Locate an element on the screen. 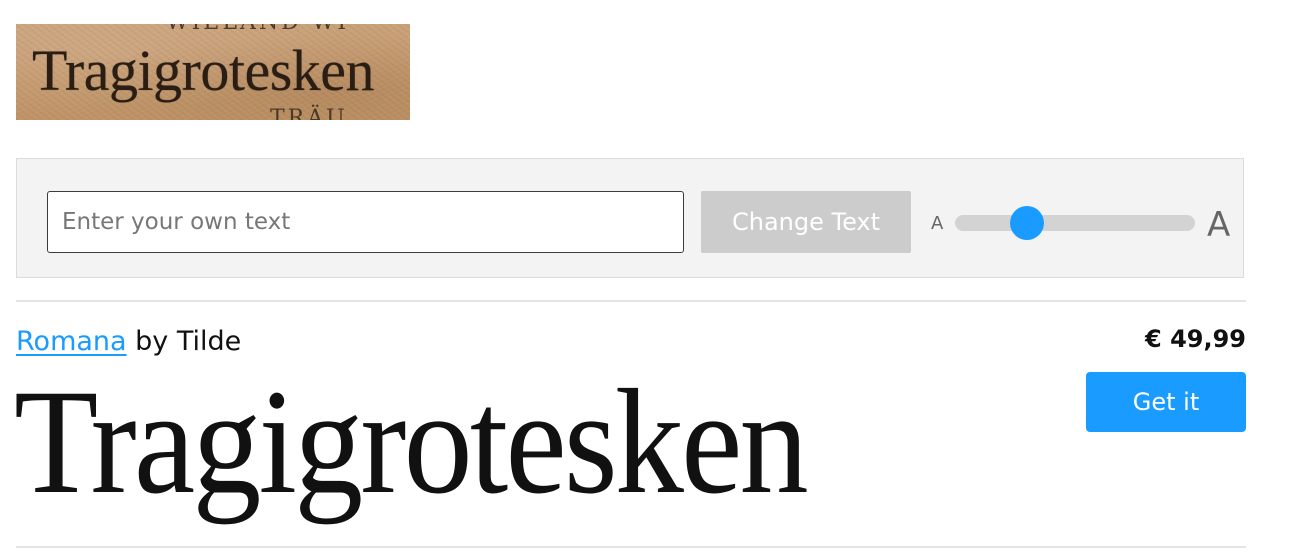 The width and height of the screenshot is (1296, 552). size-small-label: A is located at coordinates (937, 223).